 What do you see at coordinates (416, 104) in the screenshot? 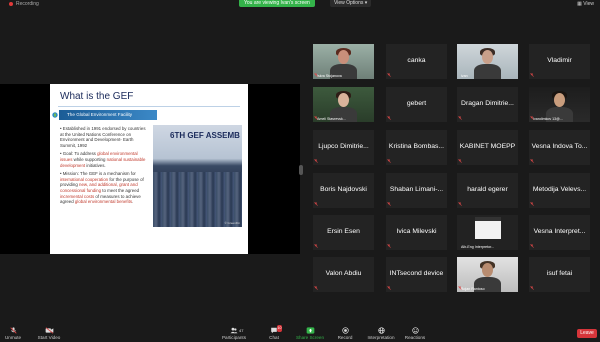
I see `participant-tile: gebert` at bounding box center [416, 104].